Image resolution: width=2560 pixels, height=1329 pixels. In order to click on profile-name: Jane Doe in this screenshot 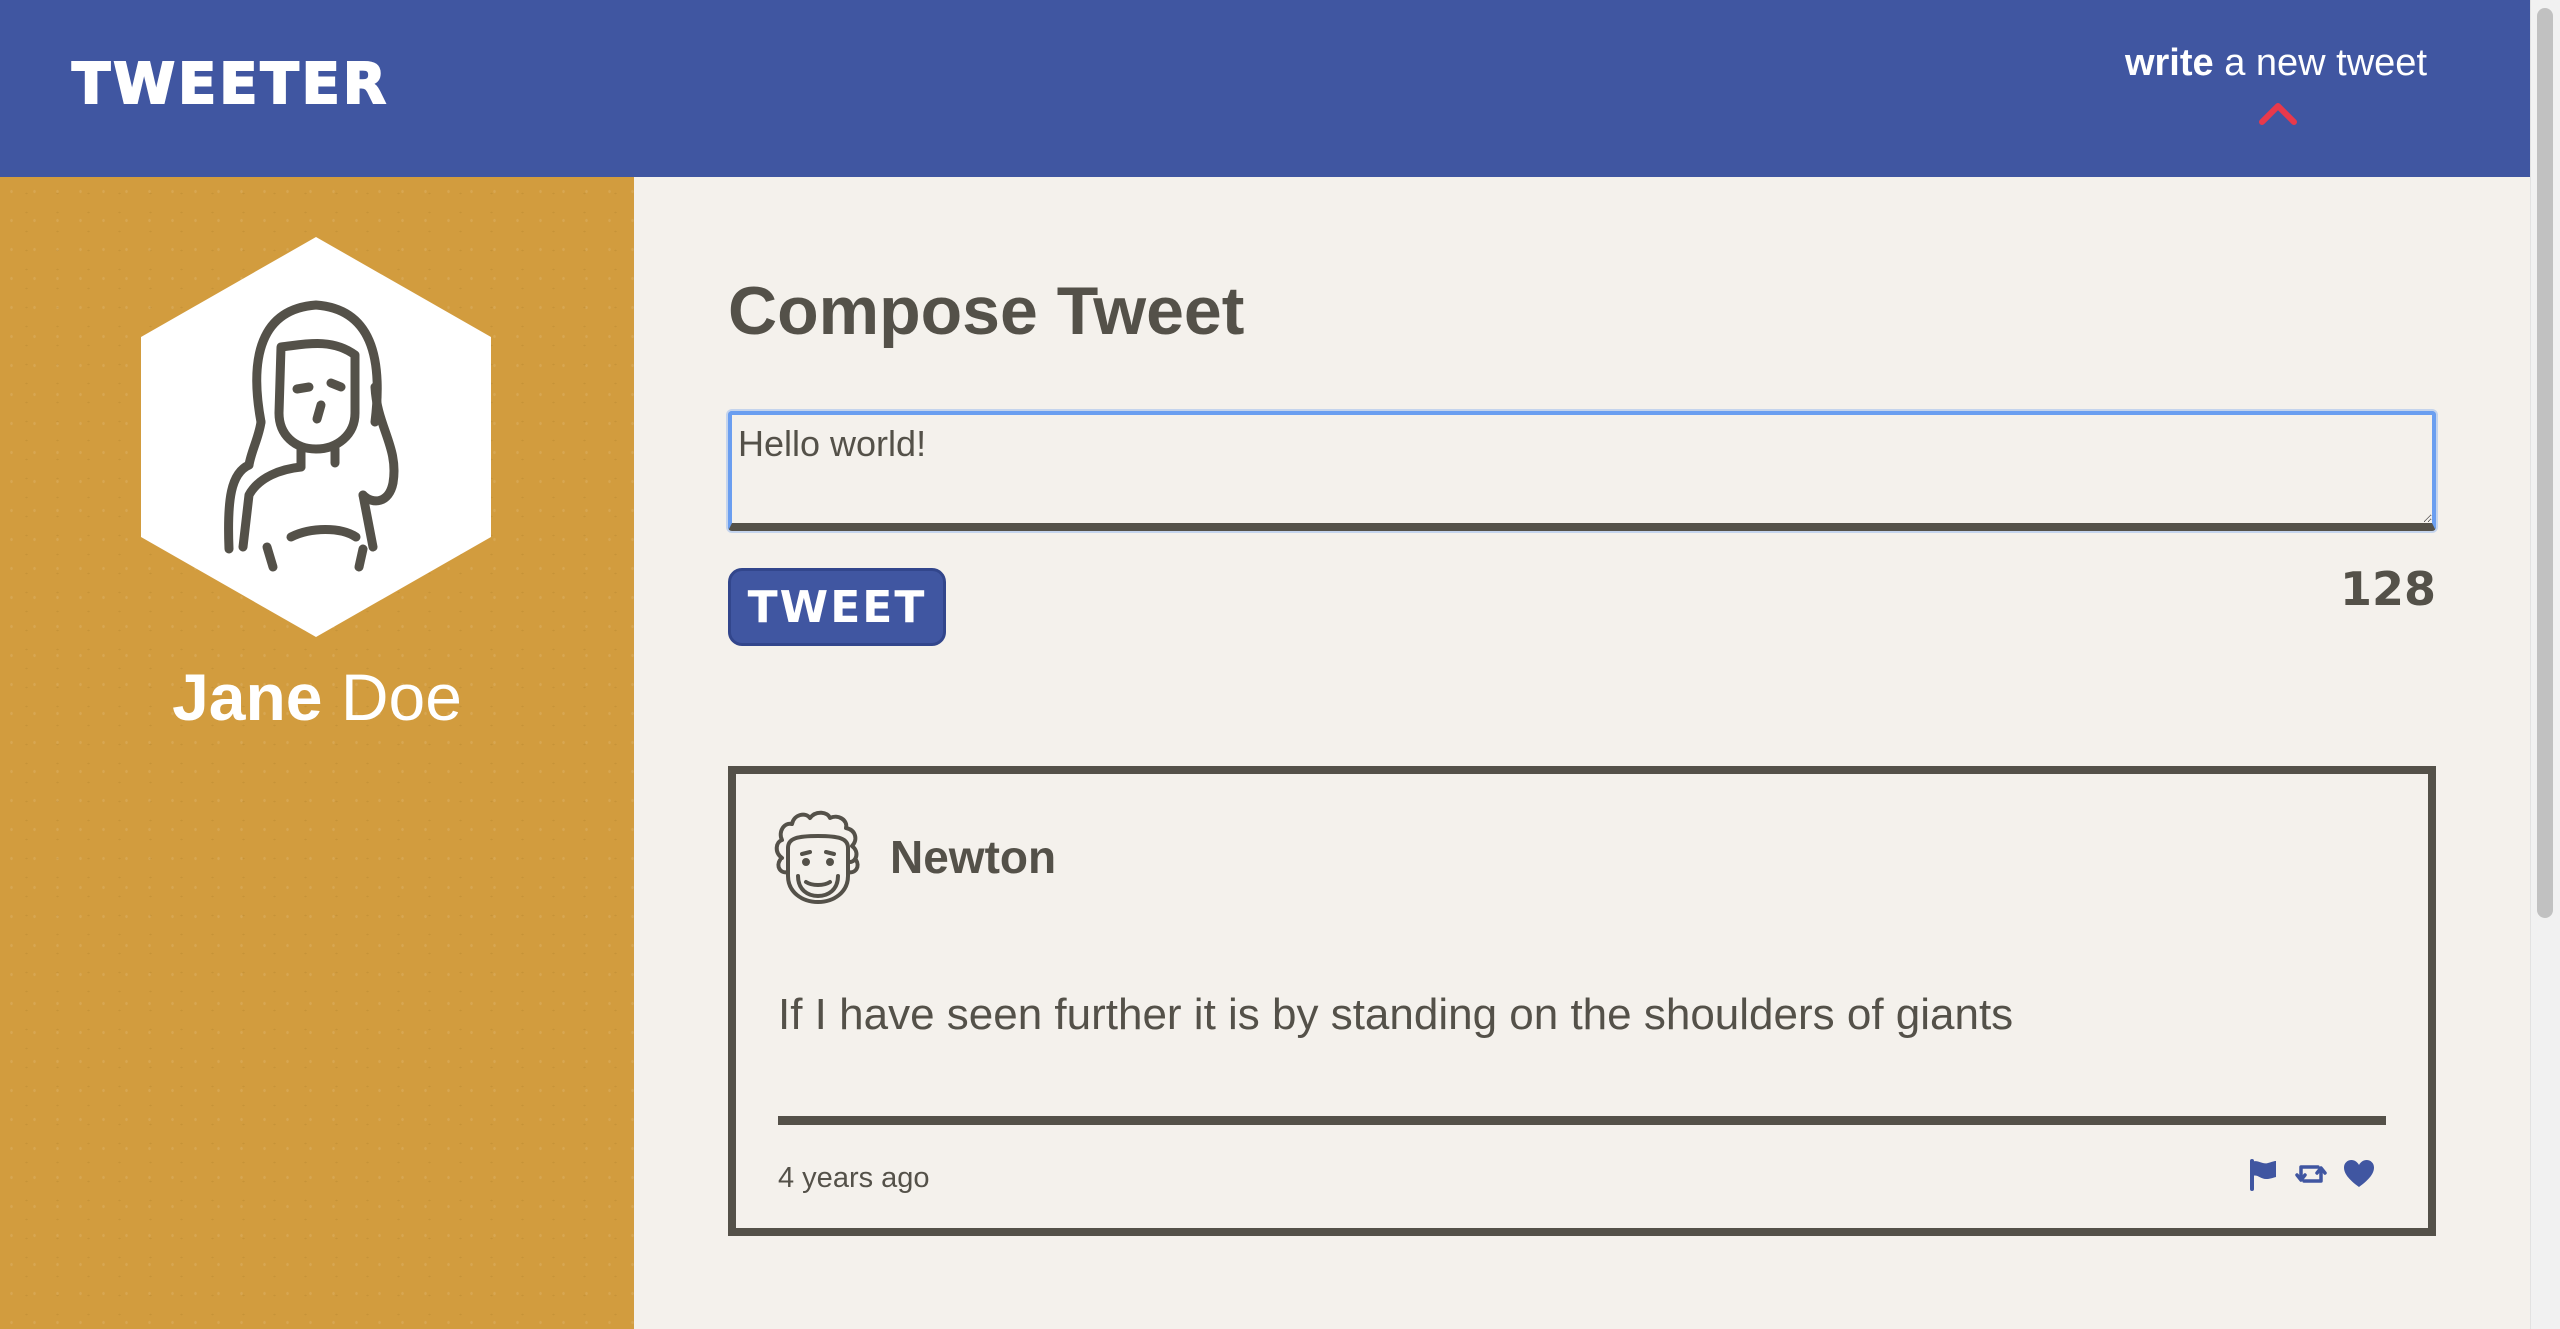, I will do `click(317, 697)`.